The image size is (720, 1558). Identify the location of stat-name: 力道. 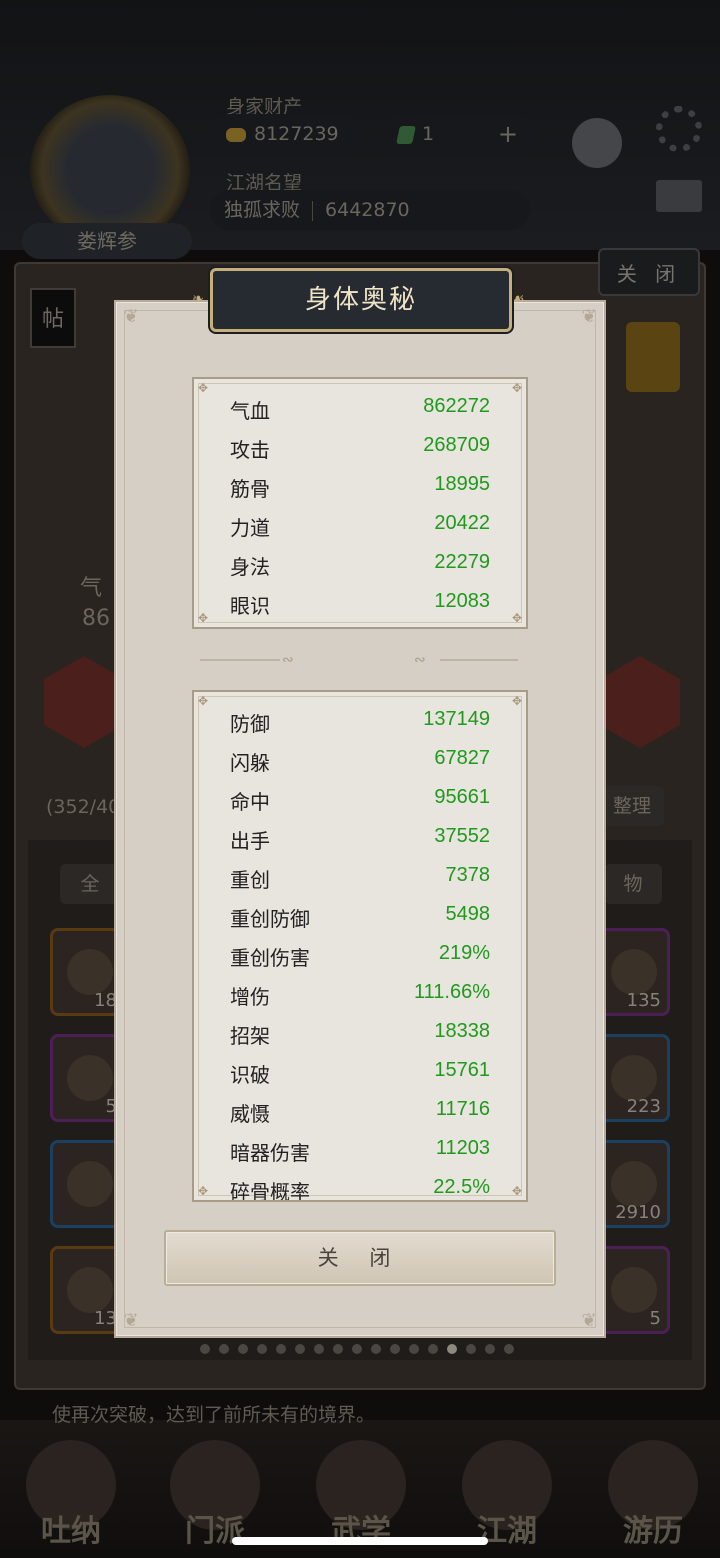
(250, 528).